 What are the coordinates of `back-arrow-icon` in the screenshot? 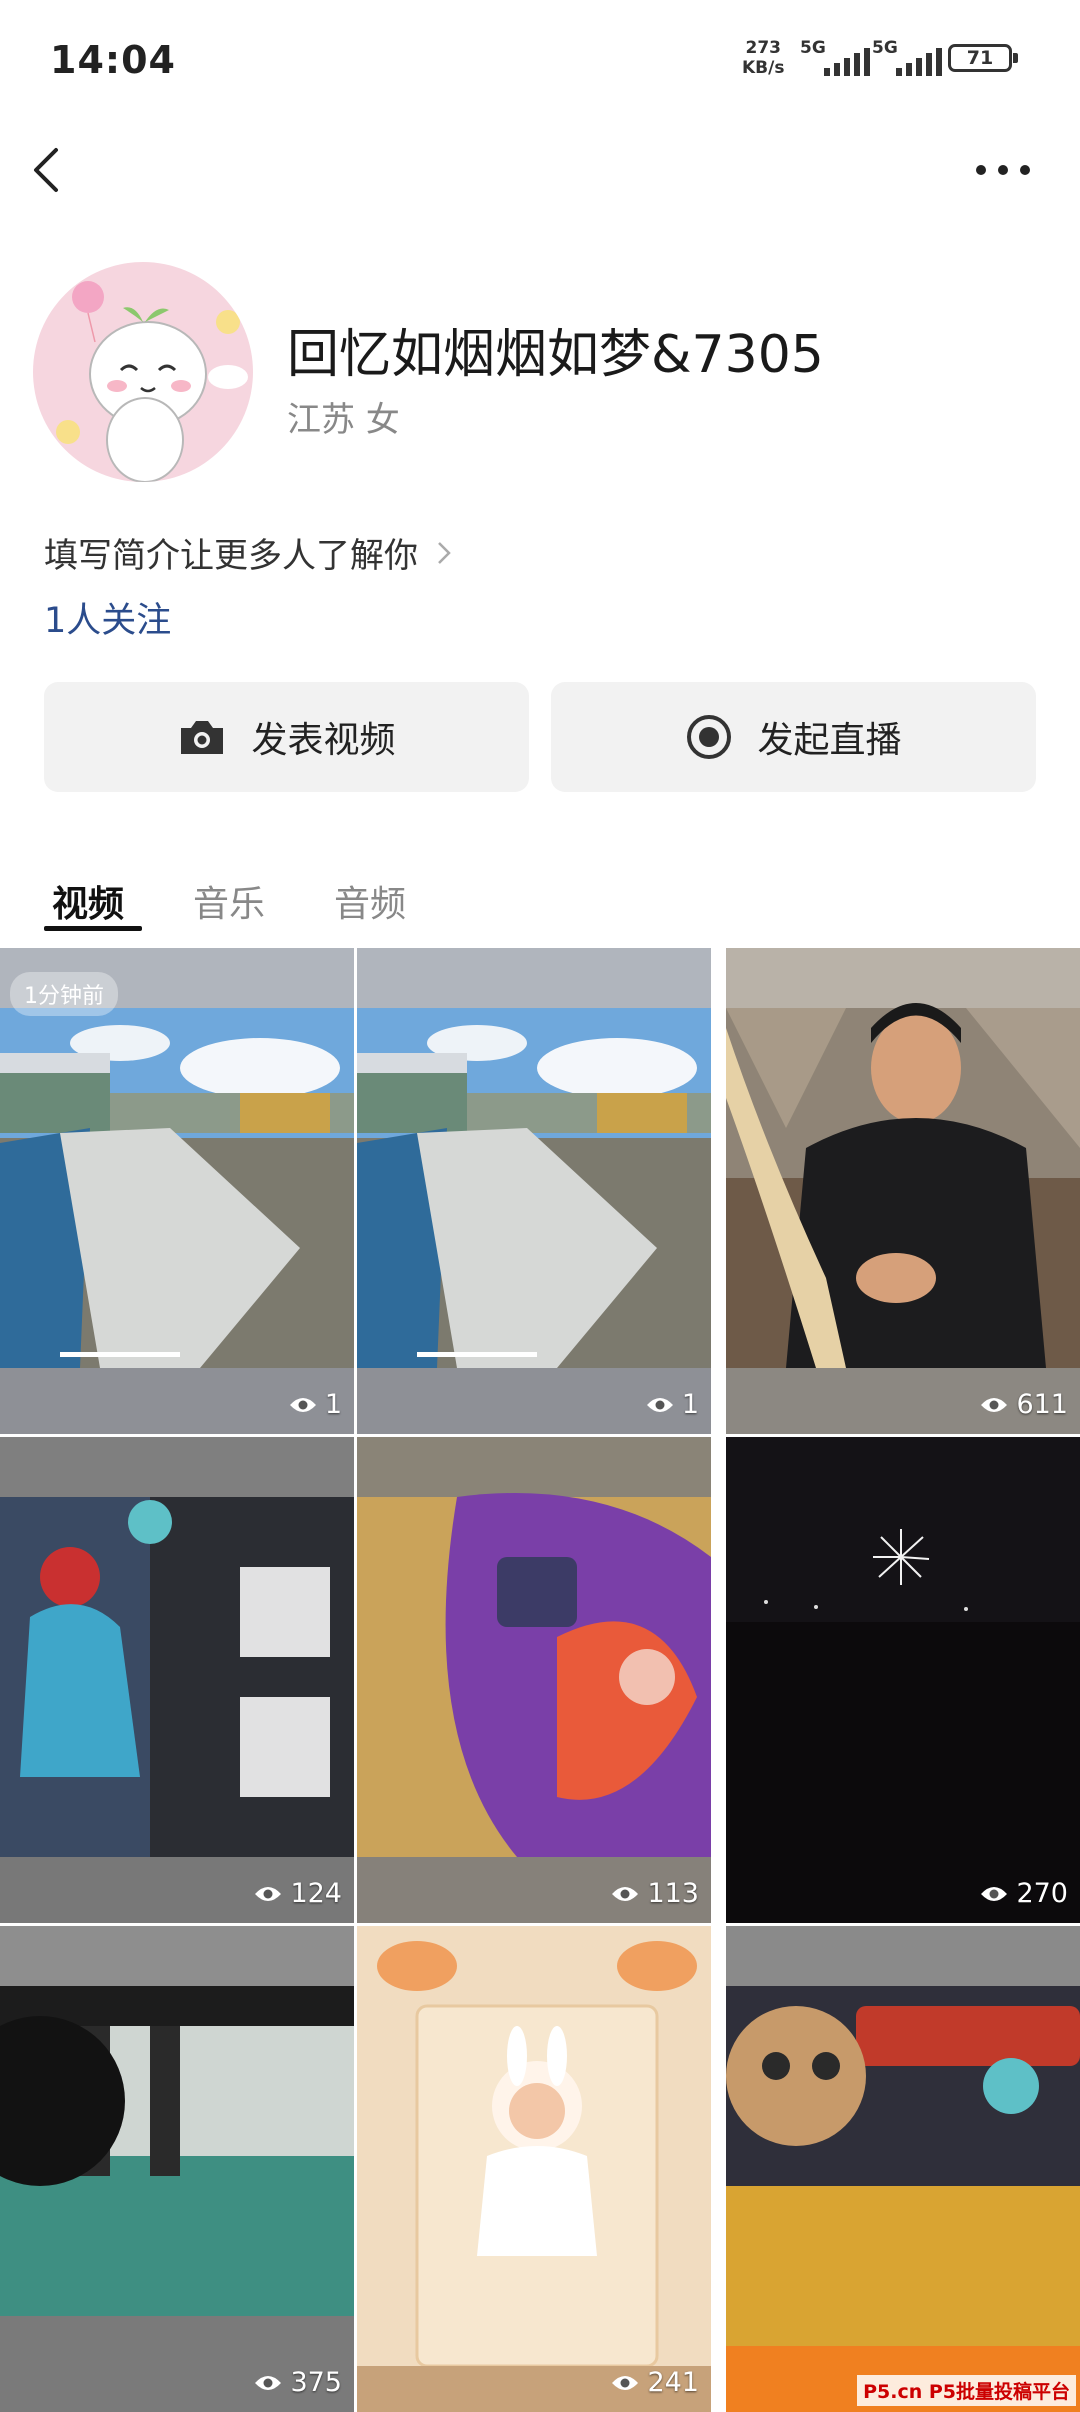 It's located at (46, 170).